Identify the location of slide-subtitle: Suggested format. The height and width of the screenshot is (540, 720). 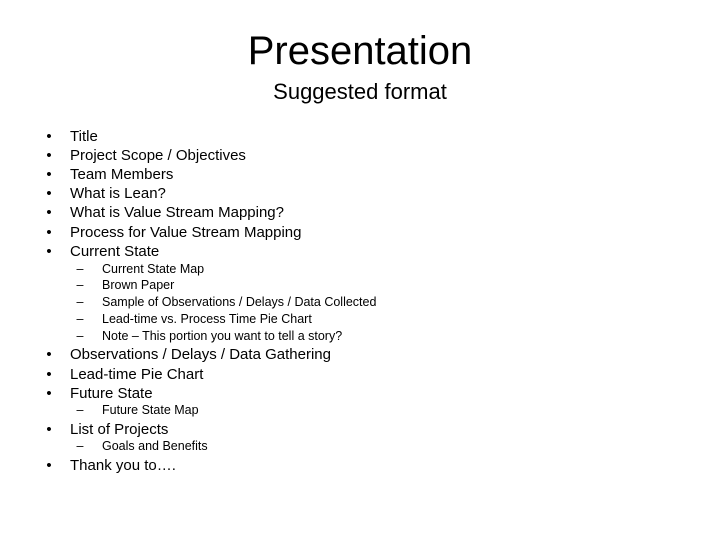
(360, 91).